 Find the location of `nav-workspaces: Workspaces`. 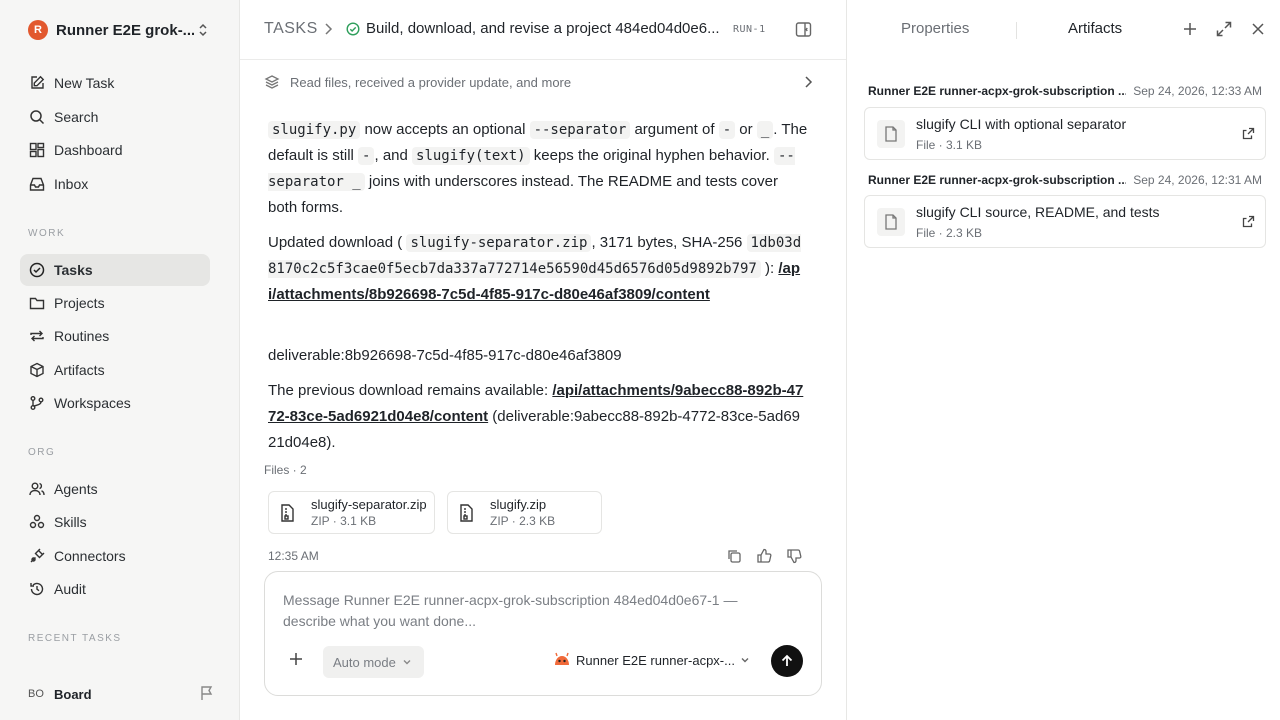

nav-workspaces: Workspaces is located at coordinates (115, 403).